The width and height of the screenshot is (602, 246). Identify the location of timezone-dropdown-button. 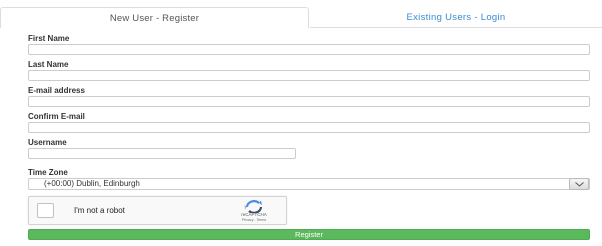
(579, 184).